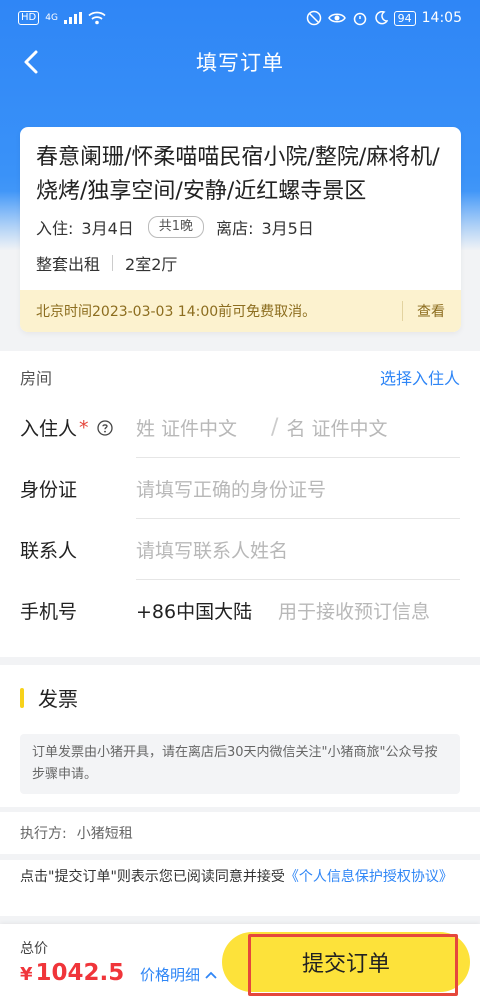 This screenshot has height=996, width=480. What do you see at coordinates (26, 974) in the screenshot?
I see `currency-symbol: ¥` at bounding box center [26, 974].